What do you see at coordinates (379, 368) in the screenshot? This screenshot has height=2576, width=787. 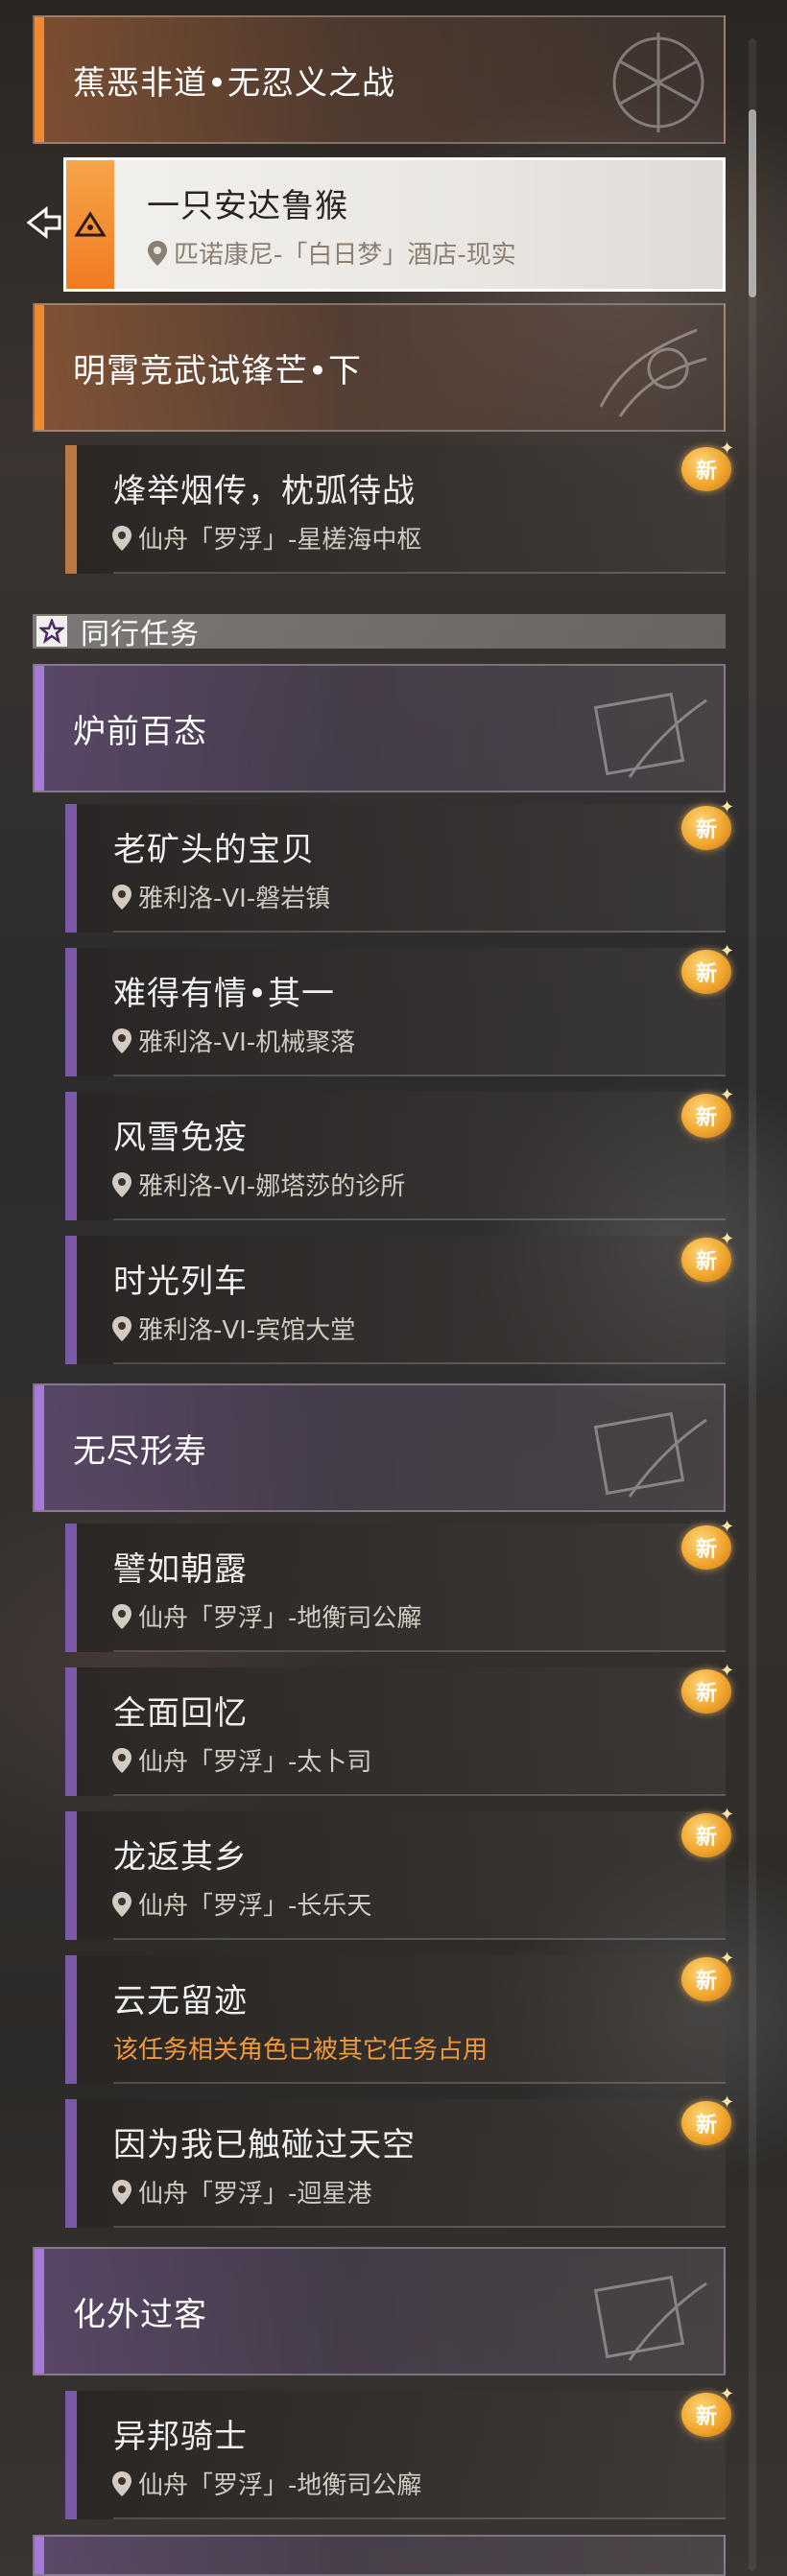 I see `chapter-header: 明霄竞武试锋芒•下` at bounding box center [379, 368].